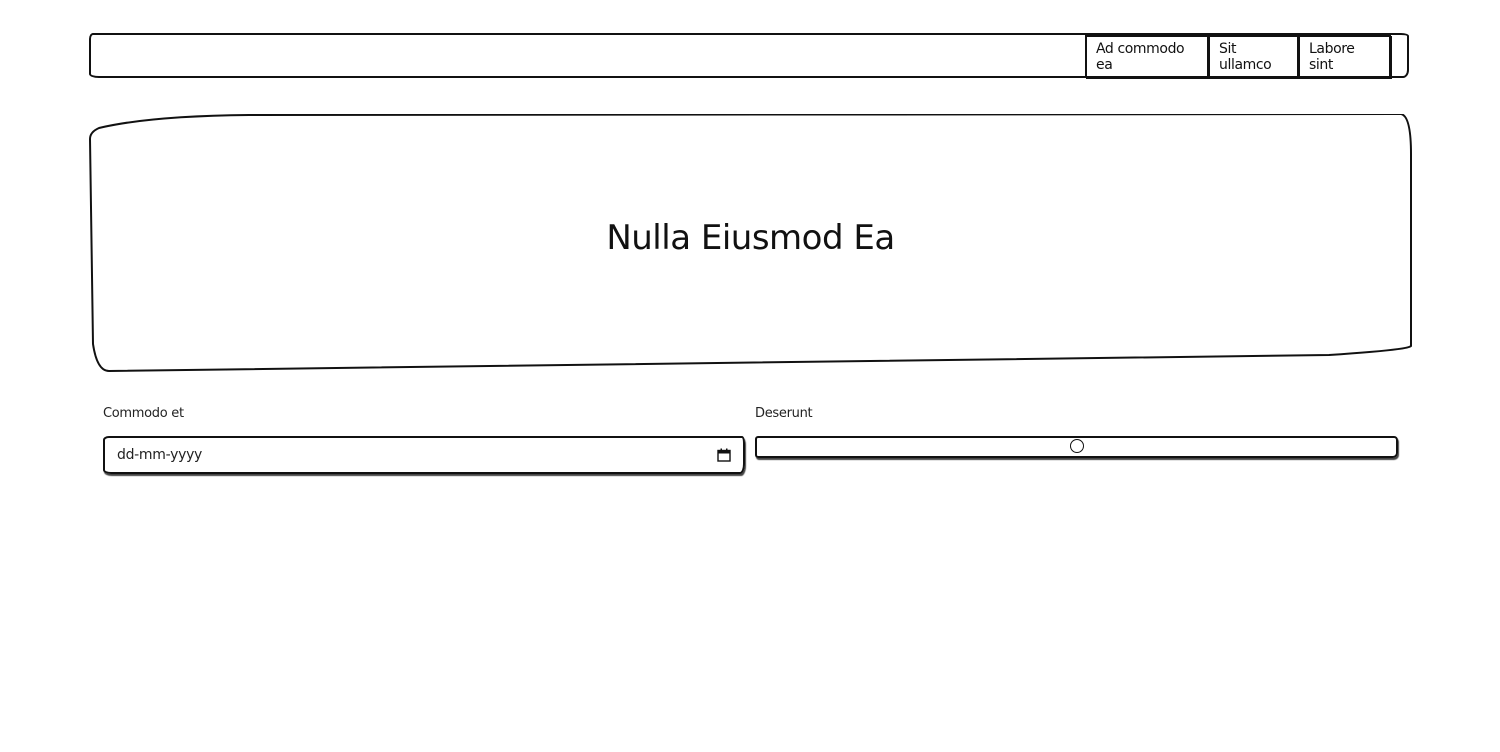  I want to click on nav-item-label: Sit ullamco, so click(1245, 56).